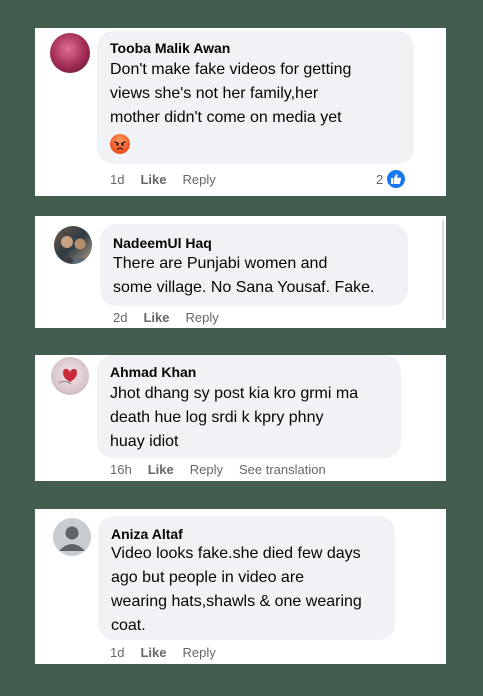 This screenshot has width=483, height=696. What do you see at coordinates (247, 534) in the screenshot?
I see `comment-author: Aniza Altaf` at bounding box center [247, 534].